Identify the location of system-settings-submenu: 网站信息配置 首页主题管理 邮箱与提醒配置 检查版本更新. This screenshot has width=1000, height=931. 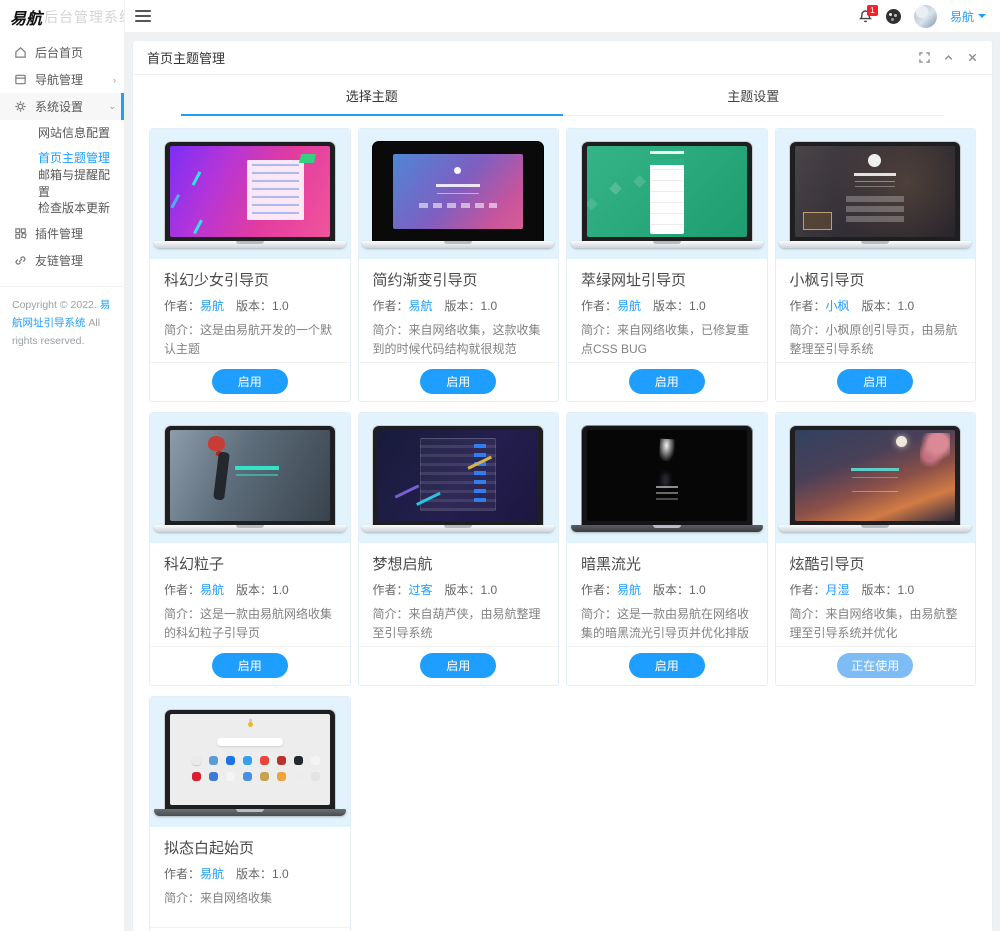
(62, 170).